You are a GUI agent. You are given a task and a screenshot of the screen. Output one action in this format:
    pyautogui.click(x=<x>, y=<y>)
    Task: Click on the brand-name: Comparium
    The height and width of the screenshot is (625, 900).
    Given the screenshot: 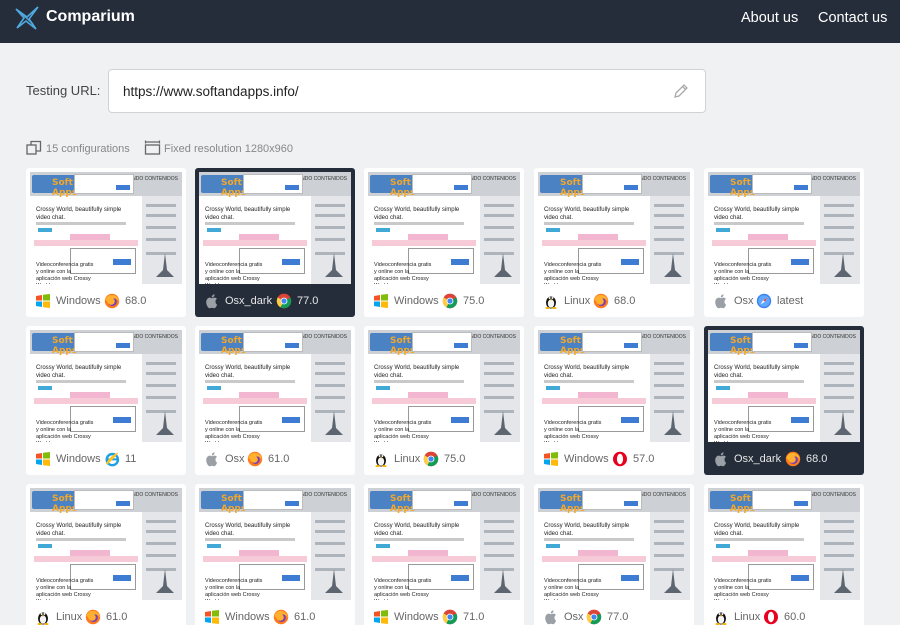 What is the action you would take?
    pyautogui.click(x=90, y=17)
    